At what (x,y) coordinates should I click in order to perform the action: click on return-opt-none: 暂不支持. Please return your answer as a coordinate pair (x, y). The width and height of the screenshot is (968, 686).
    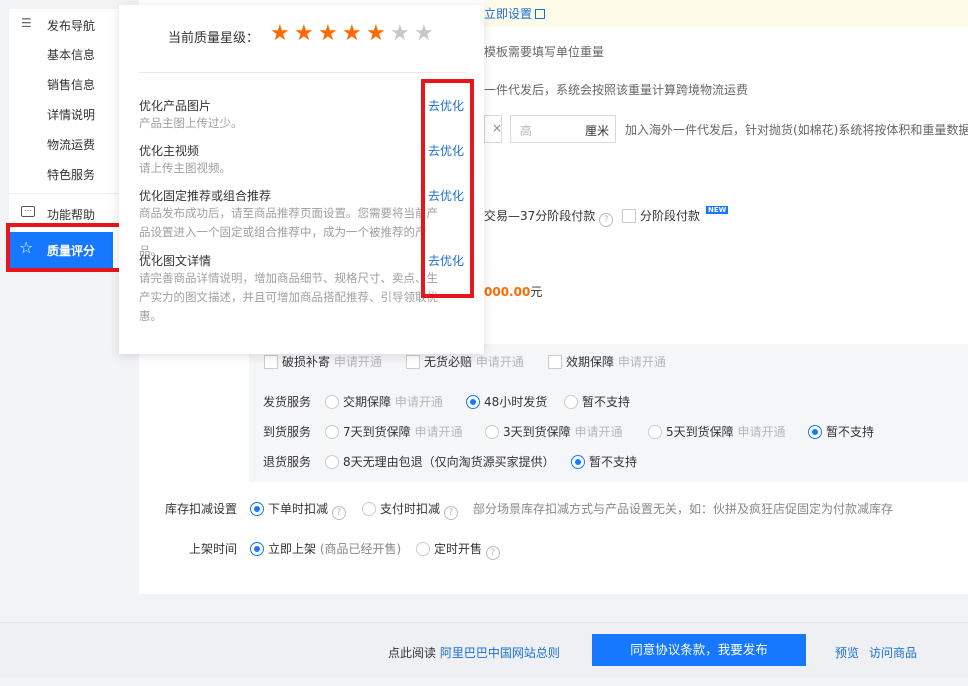
    Looking at the image, I should click on (604, 461).